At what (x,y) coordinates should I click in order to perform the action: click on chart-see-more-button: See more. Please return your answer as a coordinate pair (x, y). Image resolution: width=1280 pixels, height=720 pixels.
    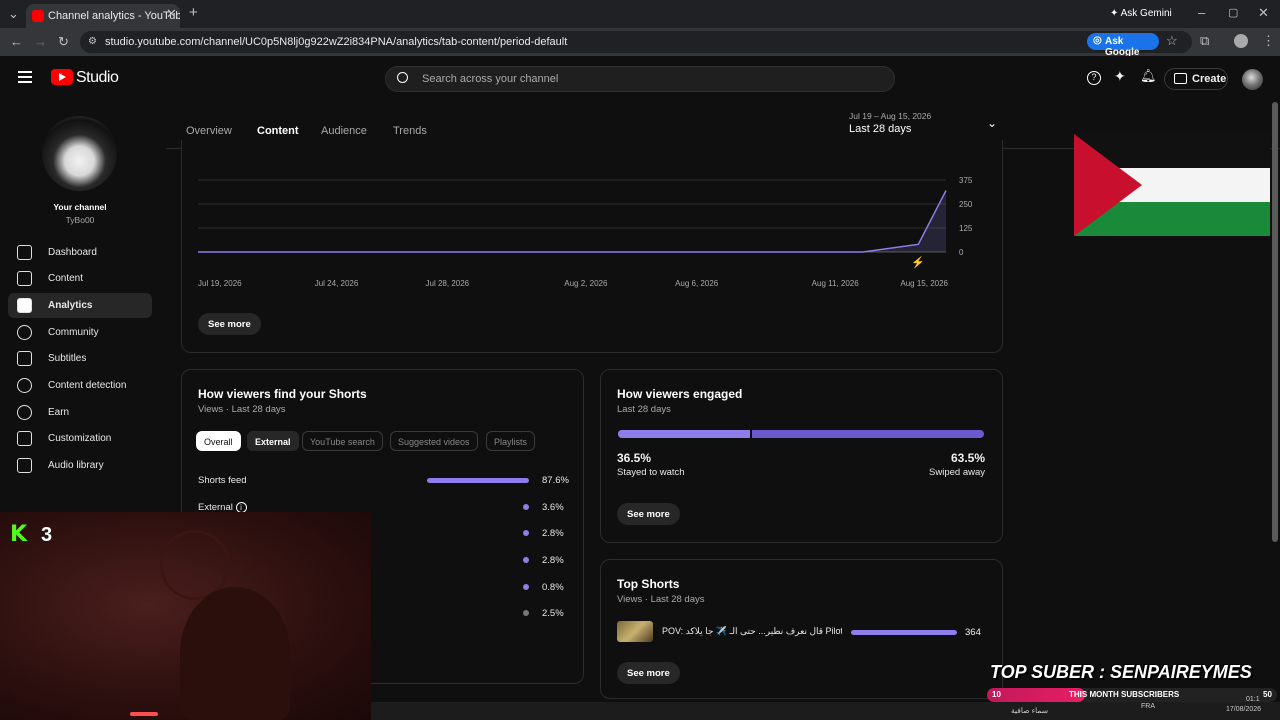
    Looking at the image, I should click on (229, 324).